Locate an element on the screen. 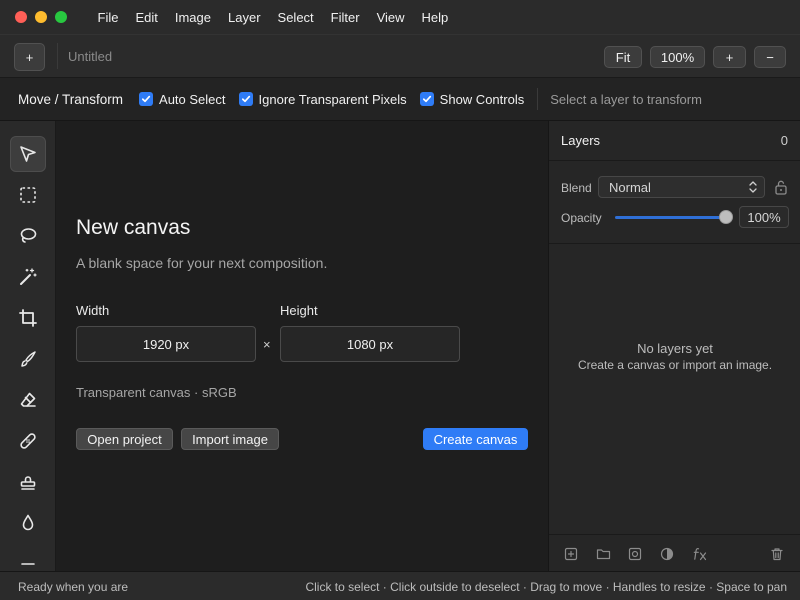 The height and width of the screenshot is (600, 800). eraser-tool-icon is located at coordinates (28, 399).